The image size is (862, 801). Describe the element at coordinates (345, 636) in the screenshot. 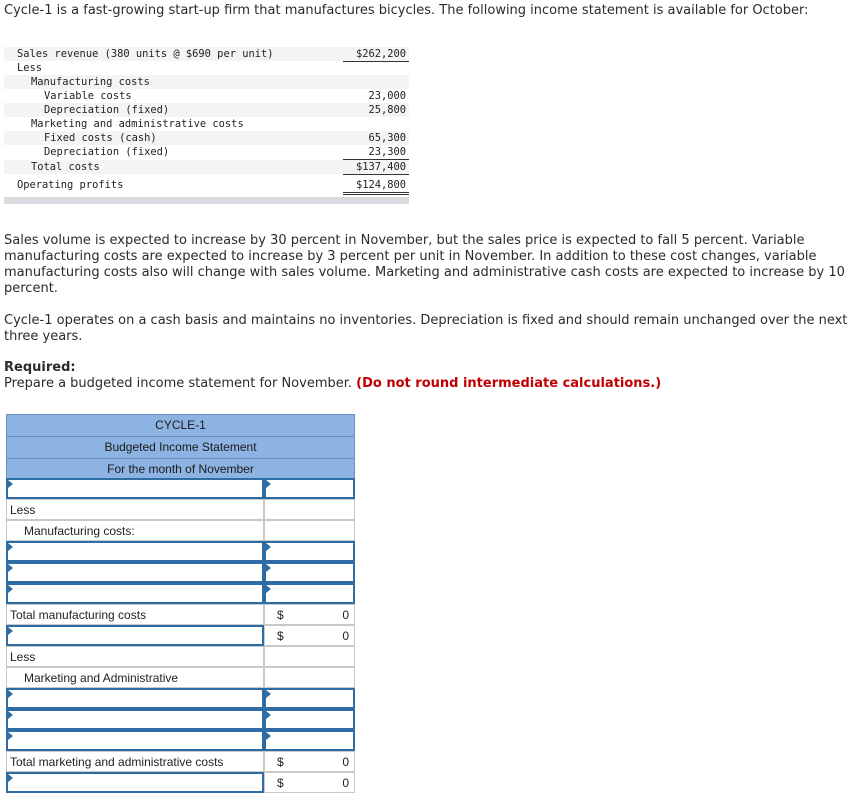

I see `gross-margin-value: 0` at that location.